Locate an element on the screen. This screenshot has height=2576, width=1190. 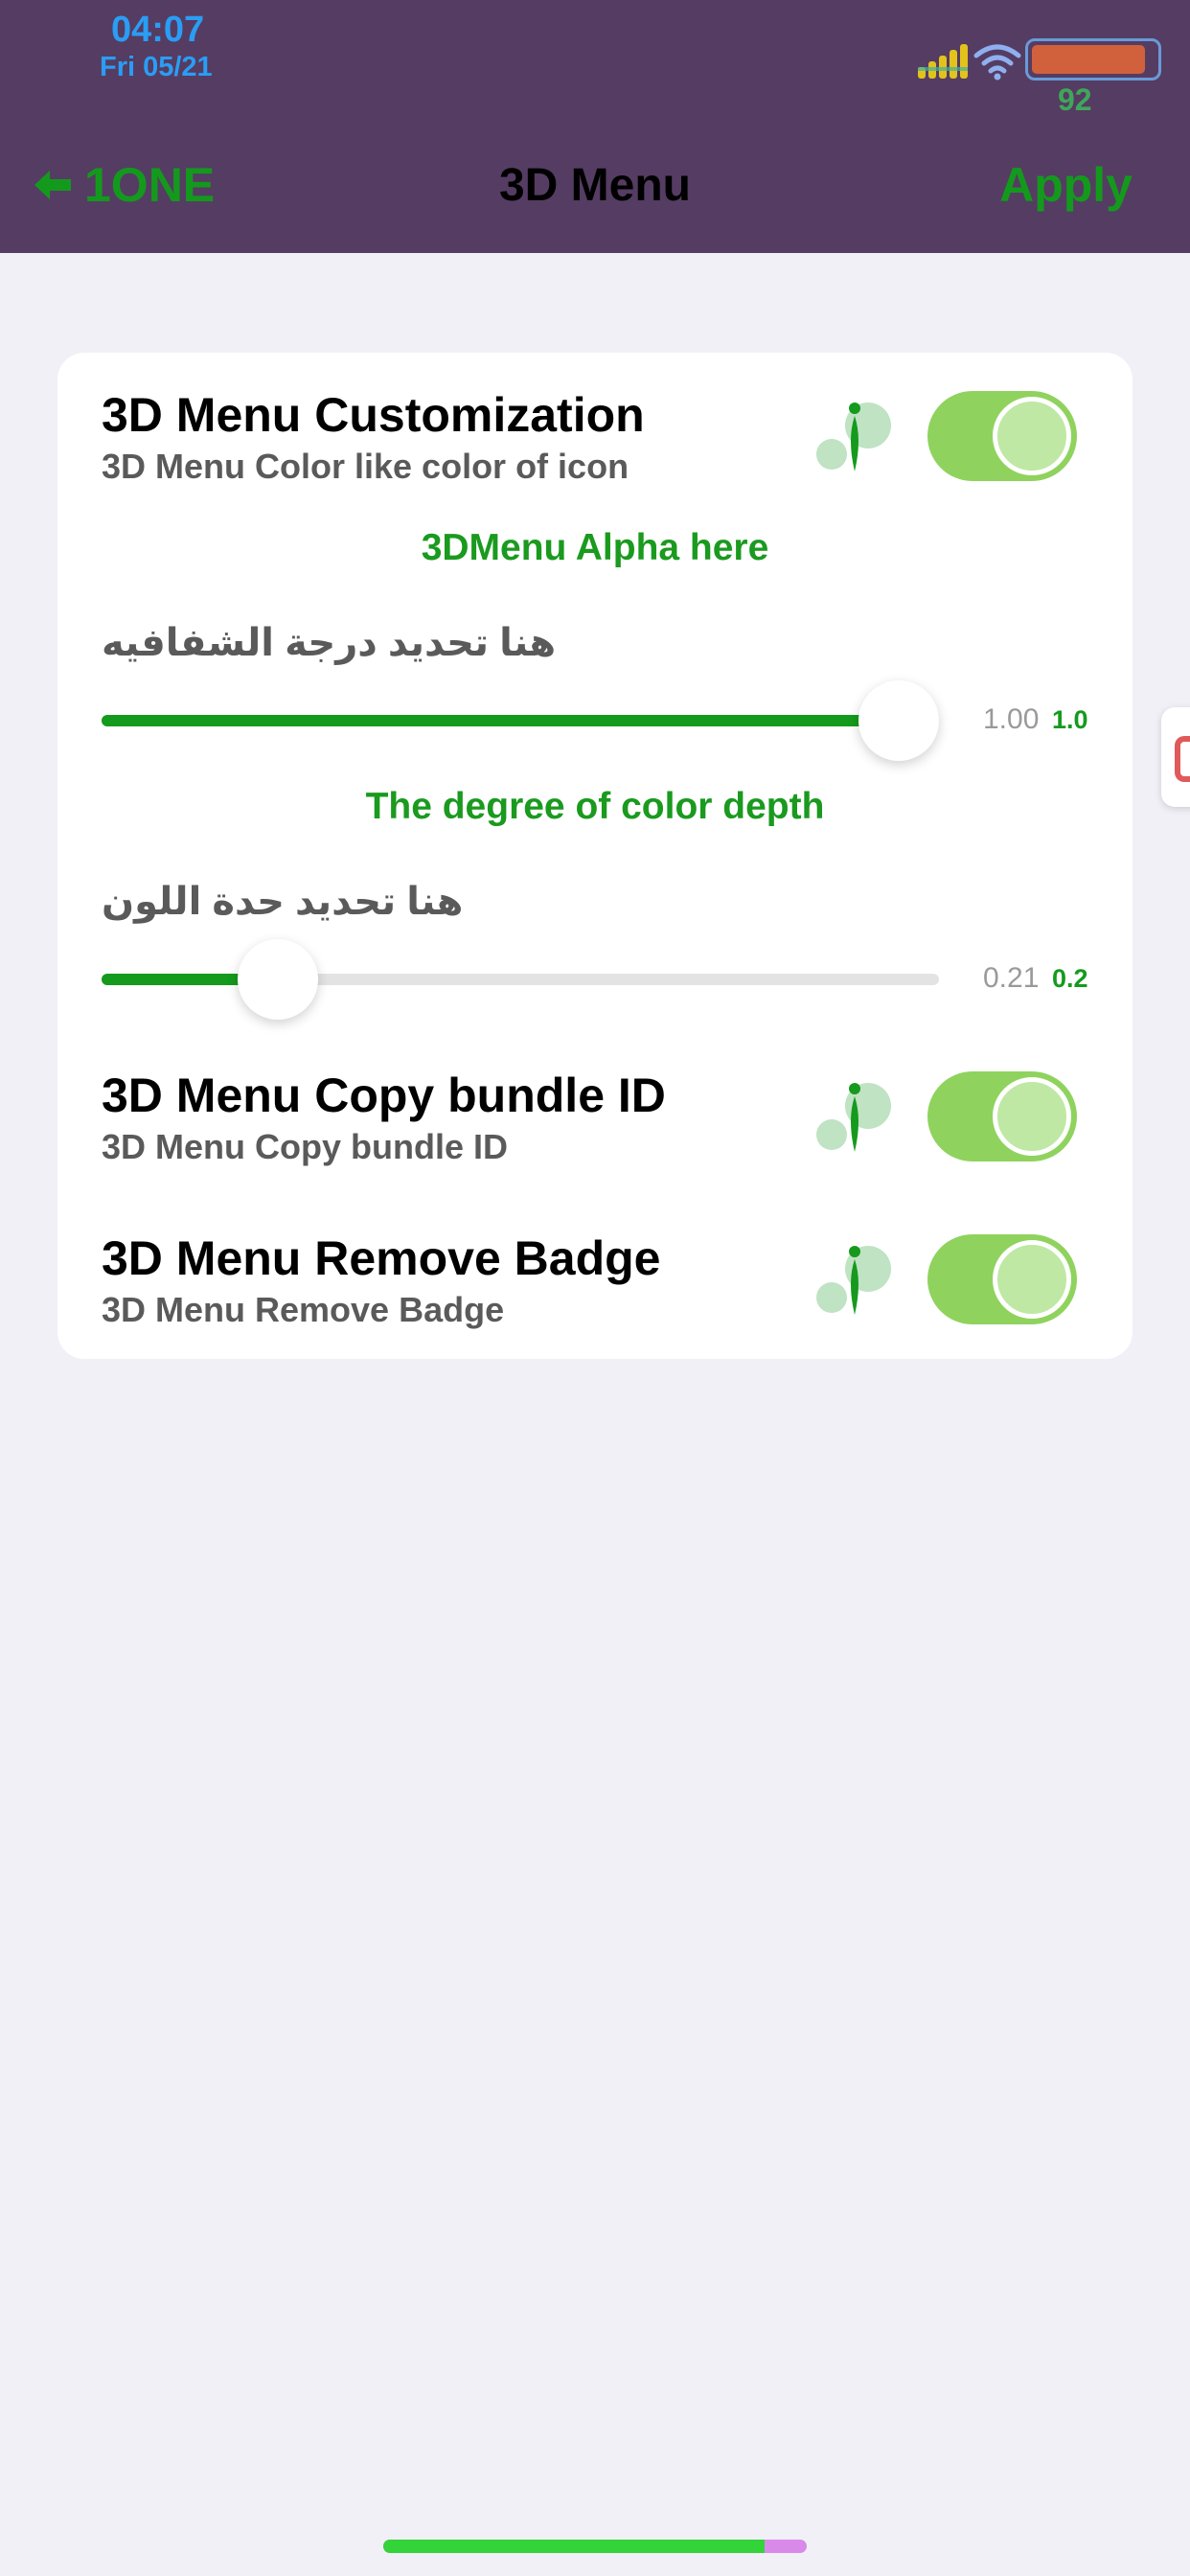
depth-label: هنا تحديد حدة اللون is located at coordinates (283, 902).